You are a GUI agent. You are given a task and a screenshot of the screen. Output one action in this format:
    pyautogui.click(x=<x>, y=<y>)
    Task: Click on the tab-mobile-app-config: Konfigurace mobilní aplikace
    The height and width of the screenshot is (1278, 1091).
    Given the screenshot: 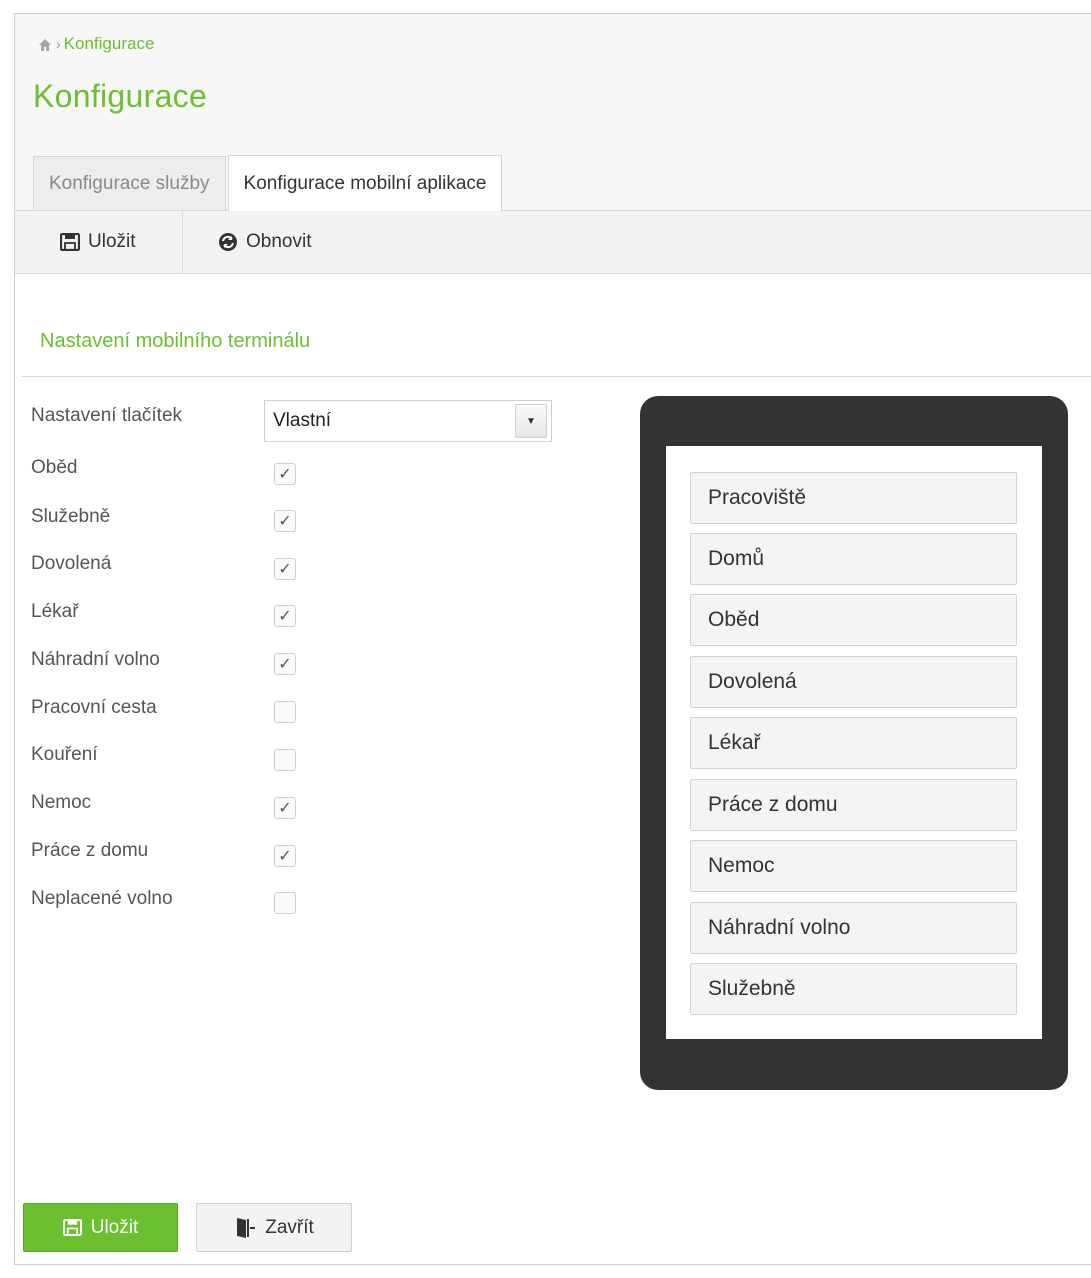 What is the action you would take?
    pyautogui.click(x=365, y=183)
    